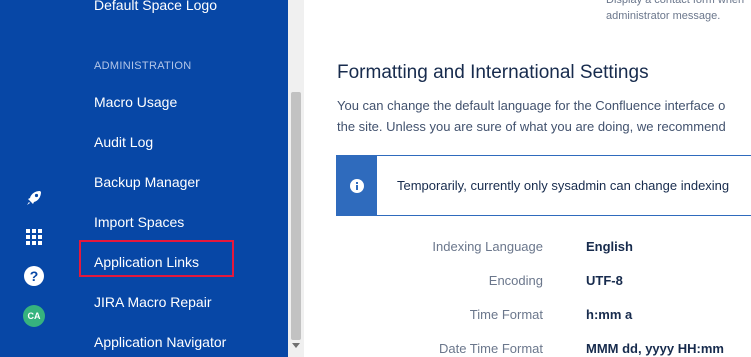  Describe the element at coordinates (655, 348) in the screenshot. I see `setting-value-date-time-format: MMM dd, yyyy HH:mm` at that location.